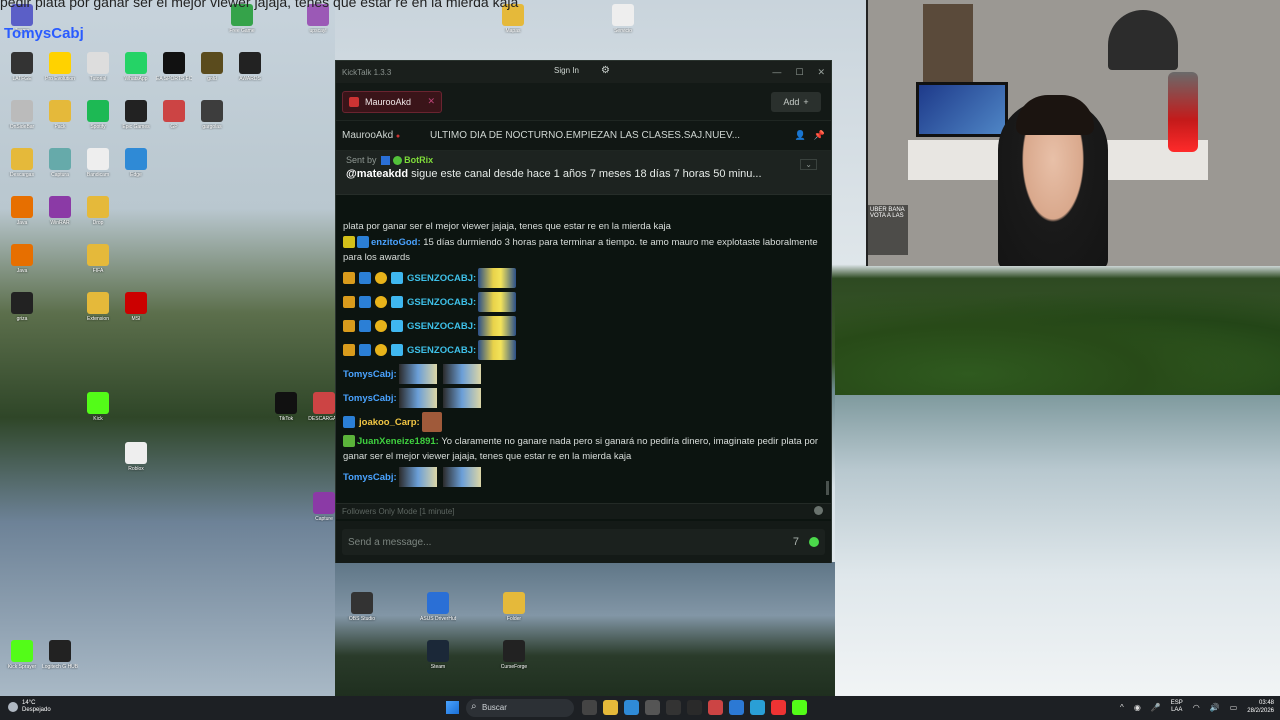  I want to click on chat-username: joakoo_Carp:, so click(389, 422).